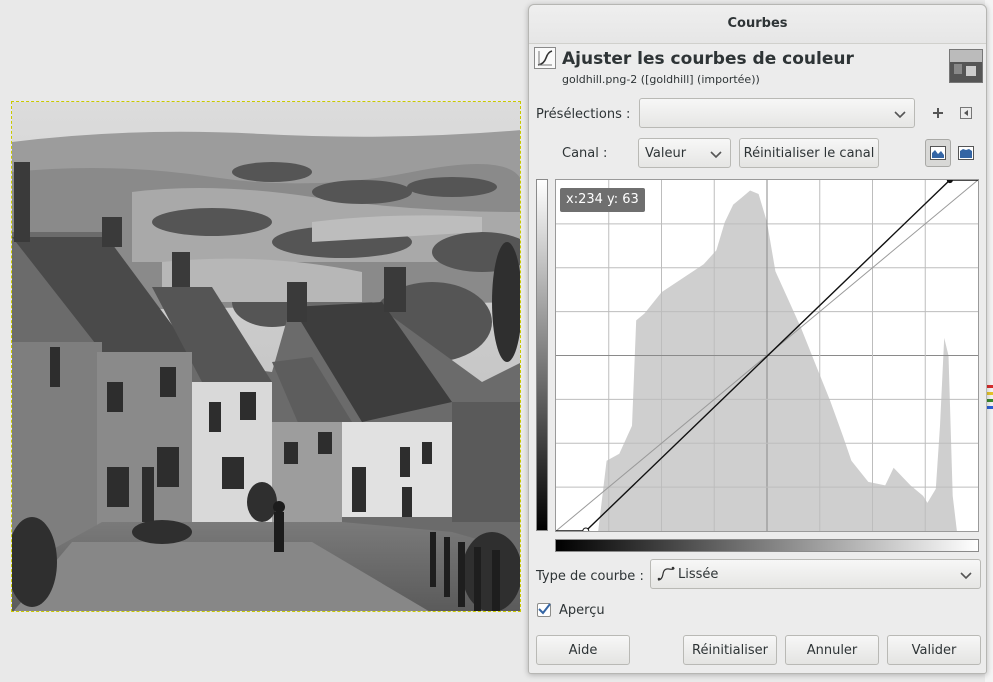 This screenshot has height=682, width=993. I want to click on plus-icon, so click(938, 113).